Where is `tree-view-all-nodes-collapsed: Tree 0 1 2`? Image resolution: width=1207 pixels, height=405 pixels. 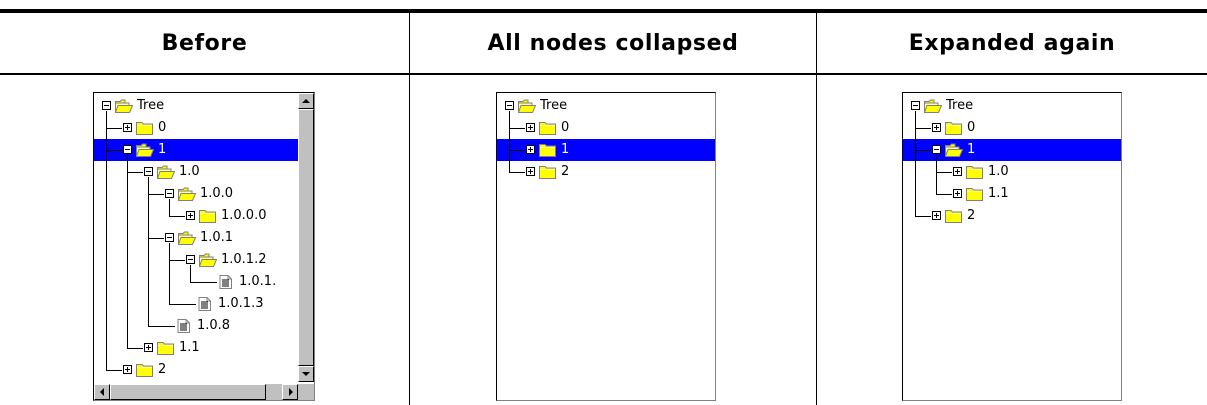 tree-view-all-nodes-collapsed: Tree 0 1 2 is located at coordinates (606, 246).